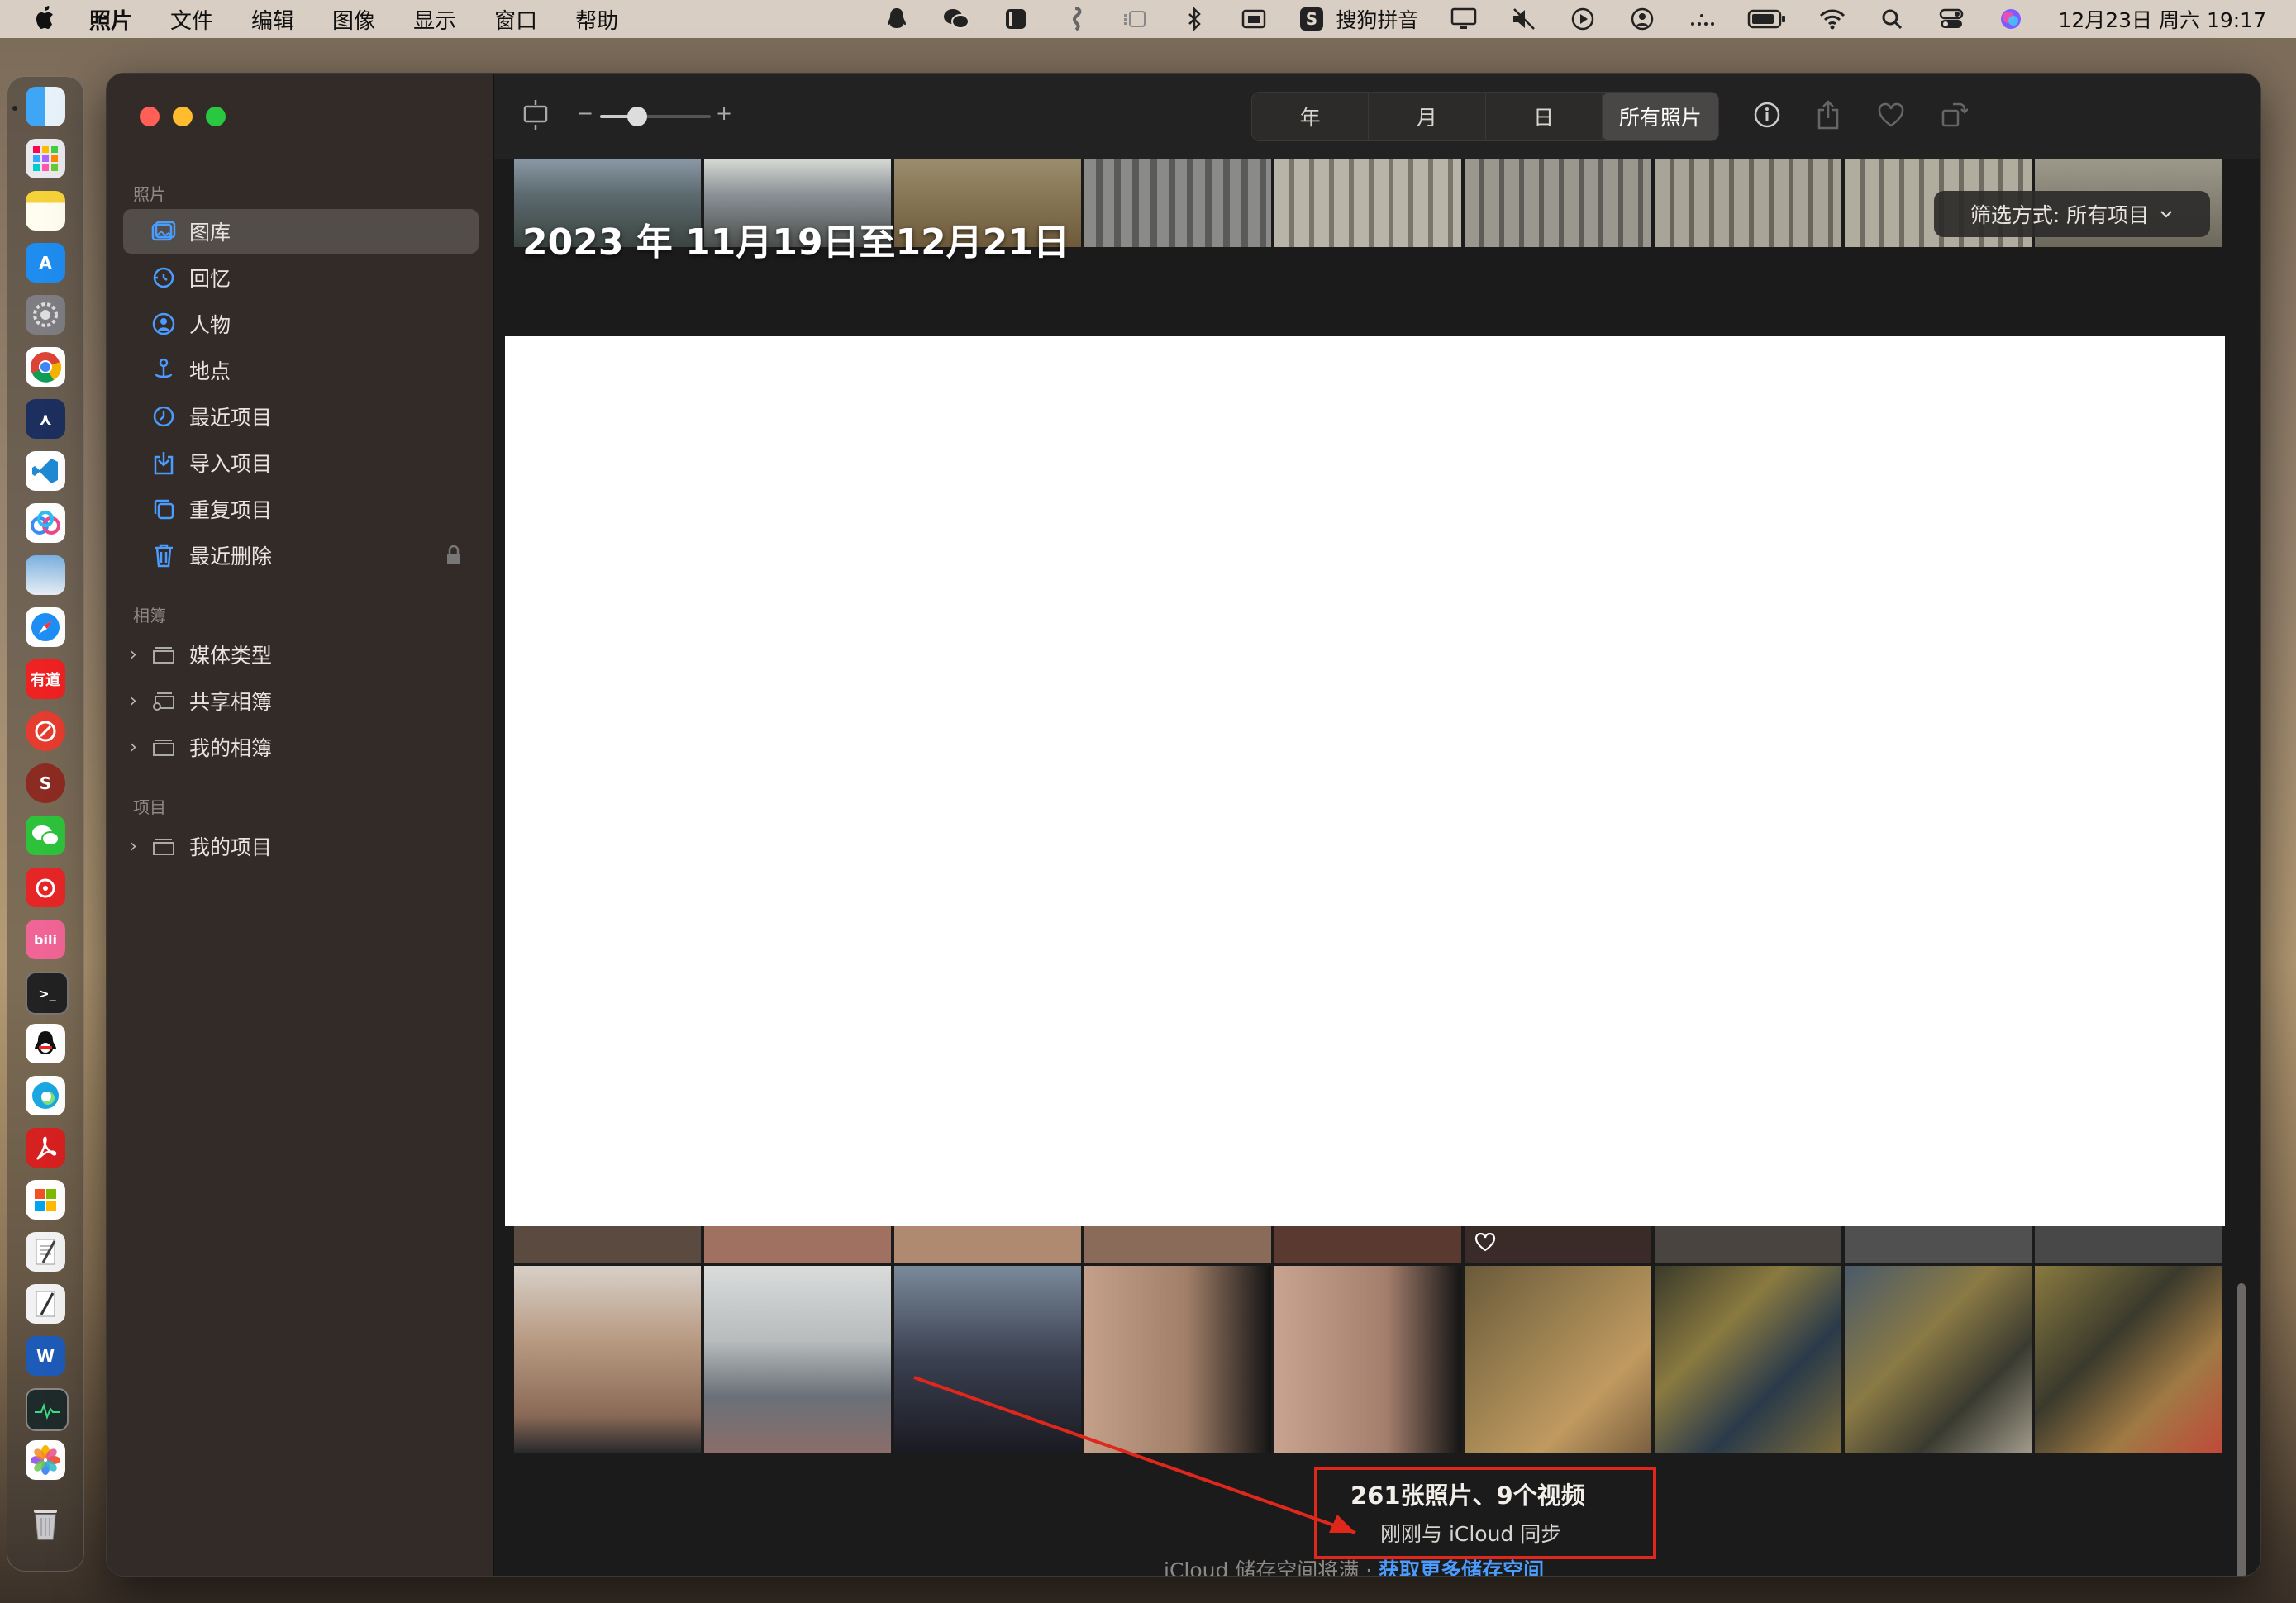 This screenshot has width=2296, height=1603. I want to click on sidebar-item-recently-deleted: 最近删除, so click(301, 555).